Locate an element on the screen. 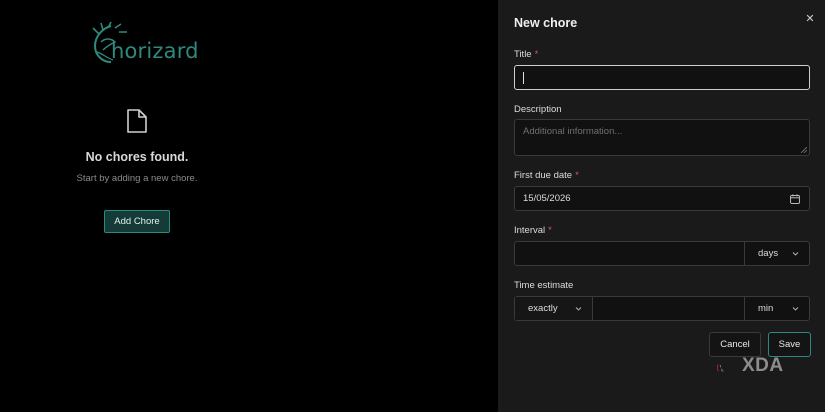 The image size is (825, 412). resize-grip-icon is located at coordinates (804, 150).